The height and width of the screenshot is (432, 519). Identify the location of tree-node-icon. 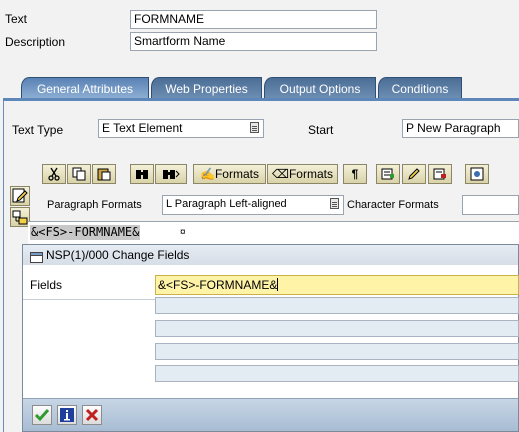
(20, 217).